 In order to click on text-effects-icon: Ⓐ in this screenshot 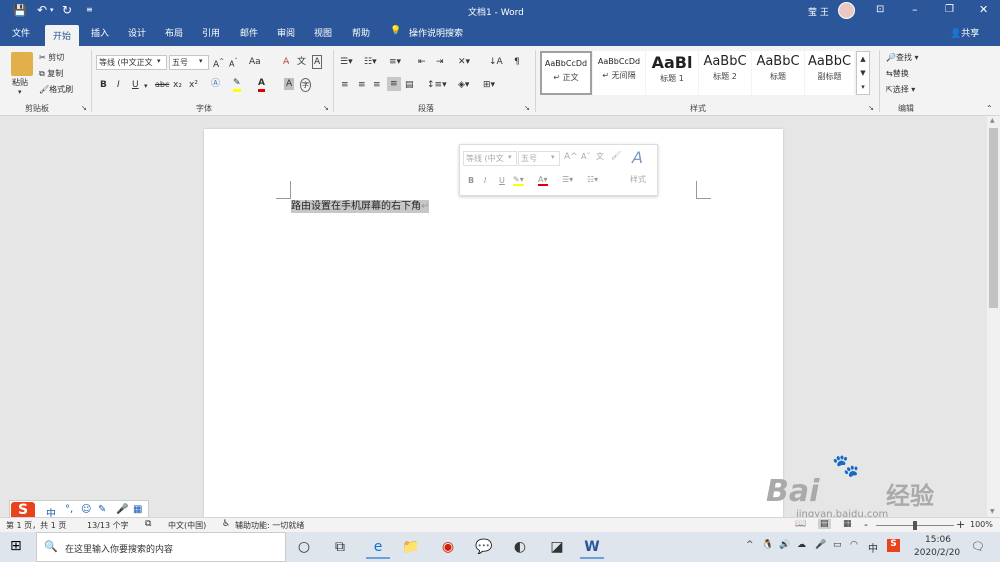, I will do `click(215, 84)`.